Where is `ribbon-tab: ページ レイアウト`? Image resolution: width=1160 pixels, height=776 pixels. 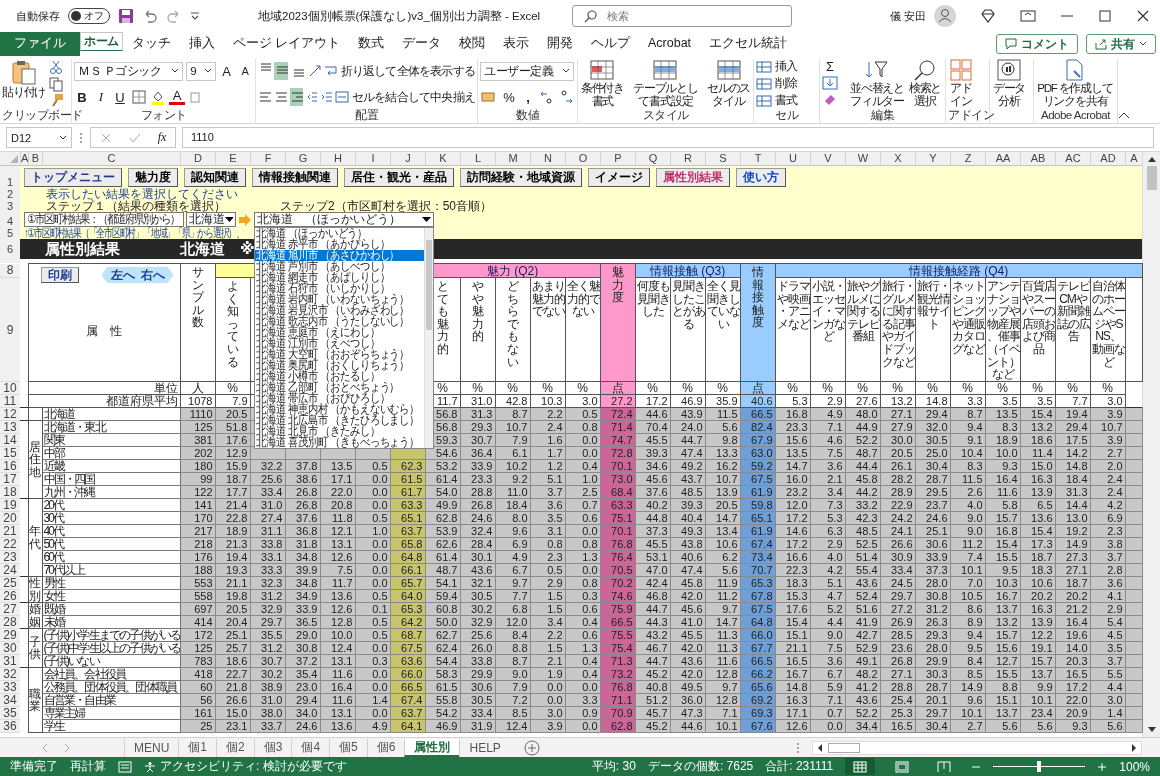 ribbon-tab: ページ レイアウト is located at coordinates (286, 44).